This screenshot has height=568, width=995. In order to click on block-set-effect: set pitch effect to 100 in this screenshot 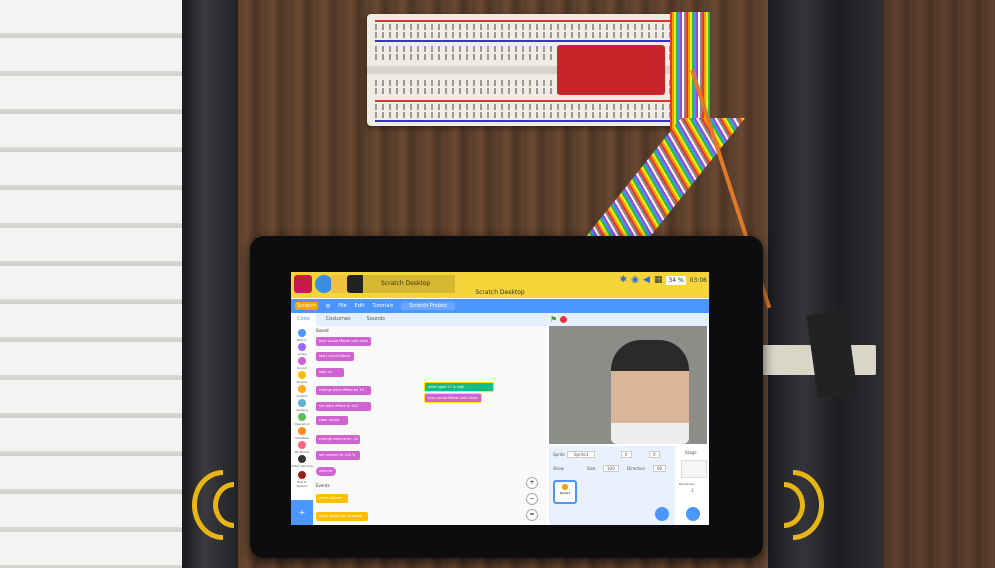, I will do `click(343, 406)`.